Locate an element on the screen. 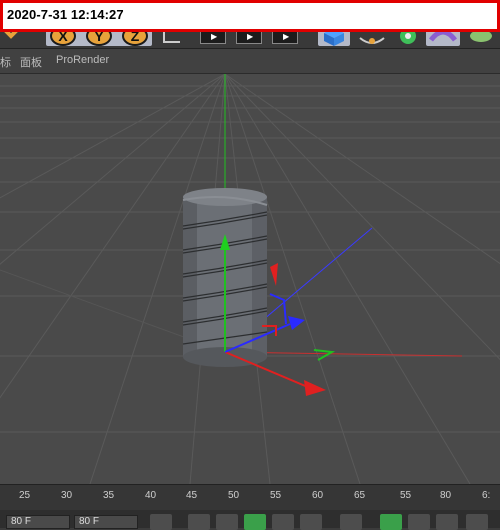 The width and height of the screenshot is (500, 530). timeline-ruler: 25 30 35 40 45 50 55 60 65 55 80 6: is located at coordinates (250, 497).